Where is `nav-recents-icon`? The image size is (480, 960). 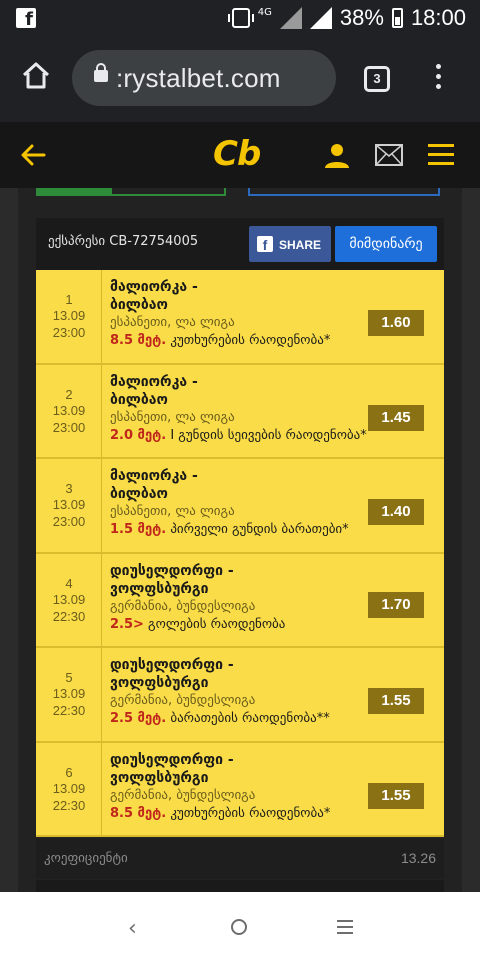
nav-recents-icon is located at coordinates (345, 927).